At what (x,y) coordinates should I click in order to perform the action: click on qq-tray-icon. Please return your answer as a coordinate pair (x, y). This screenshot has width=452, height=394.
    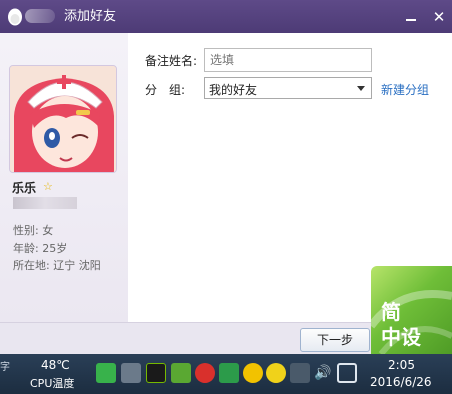
    Looking at the image, I should click on (253, 373).